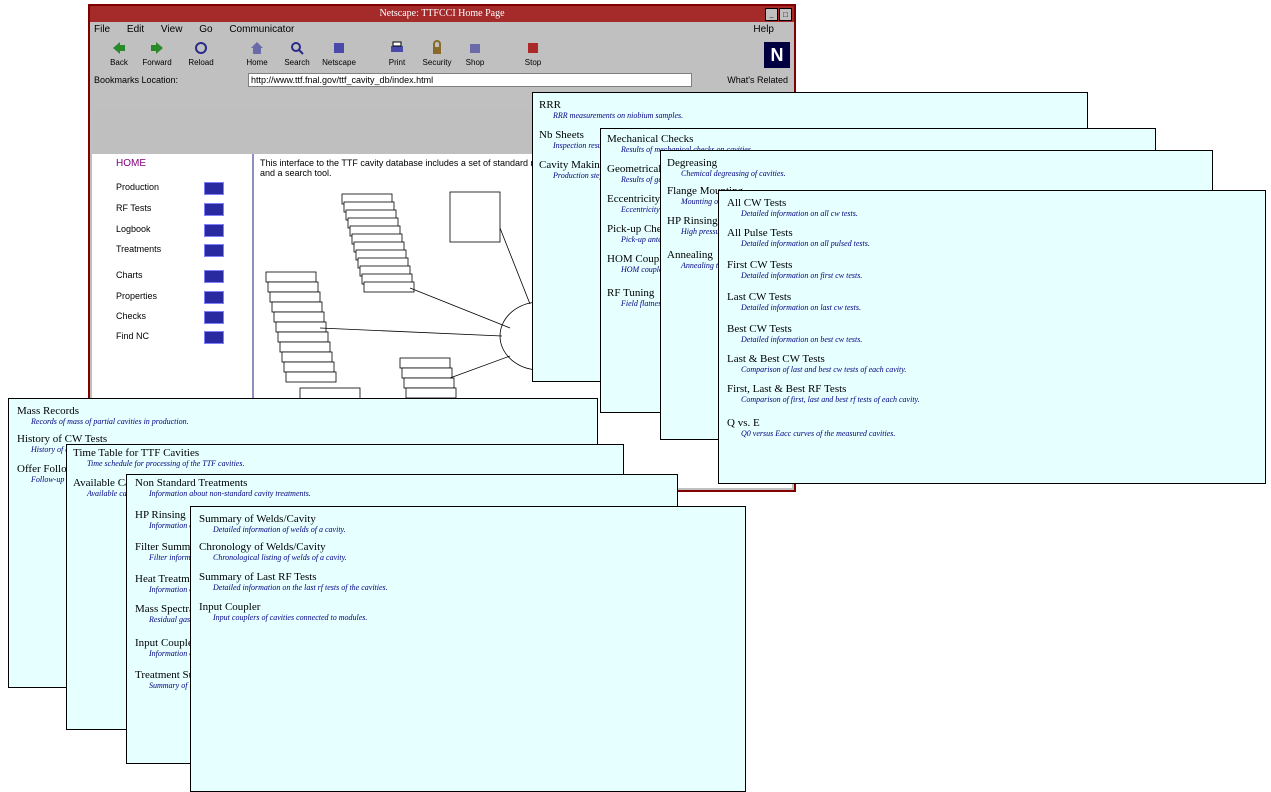  I want to click on nav-production: Production, so click(137, 187).